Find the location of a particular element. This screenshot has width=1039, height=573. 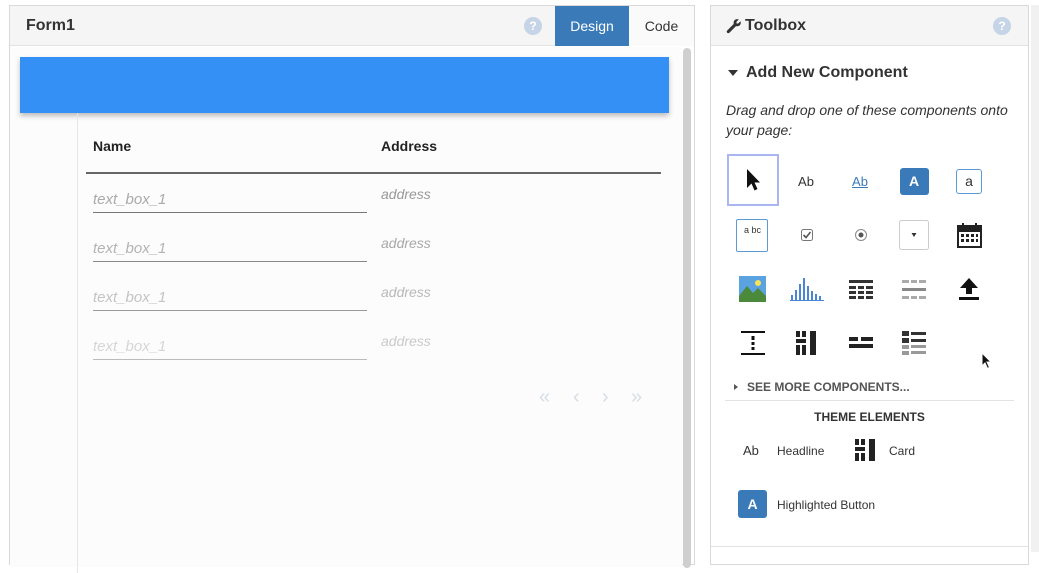

pager-first-icon: « is located at coordinates (544, 397).